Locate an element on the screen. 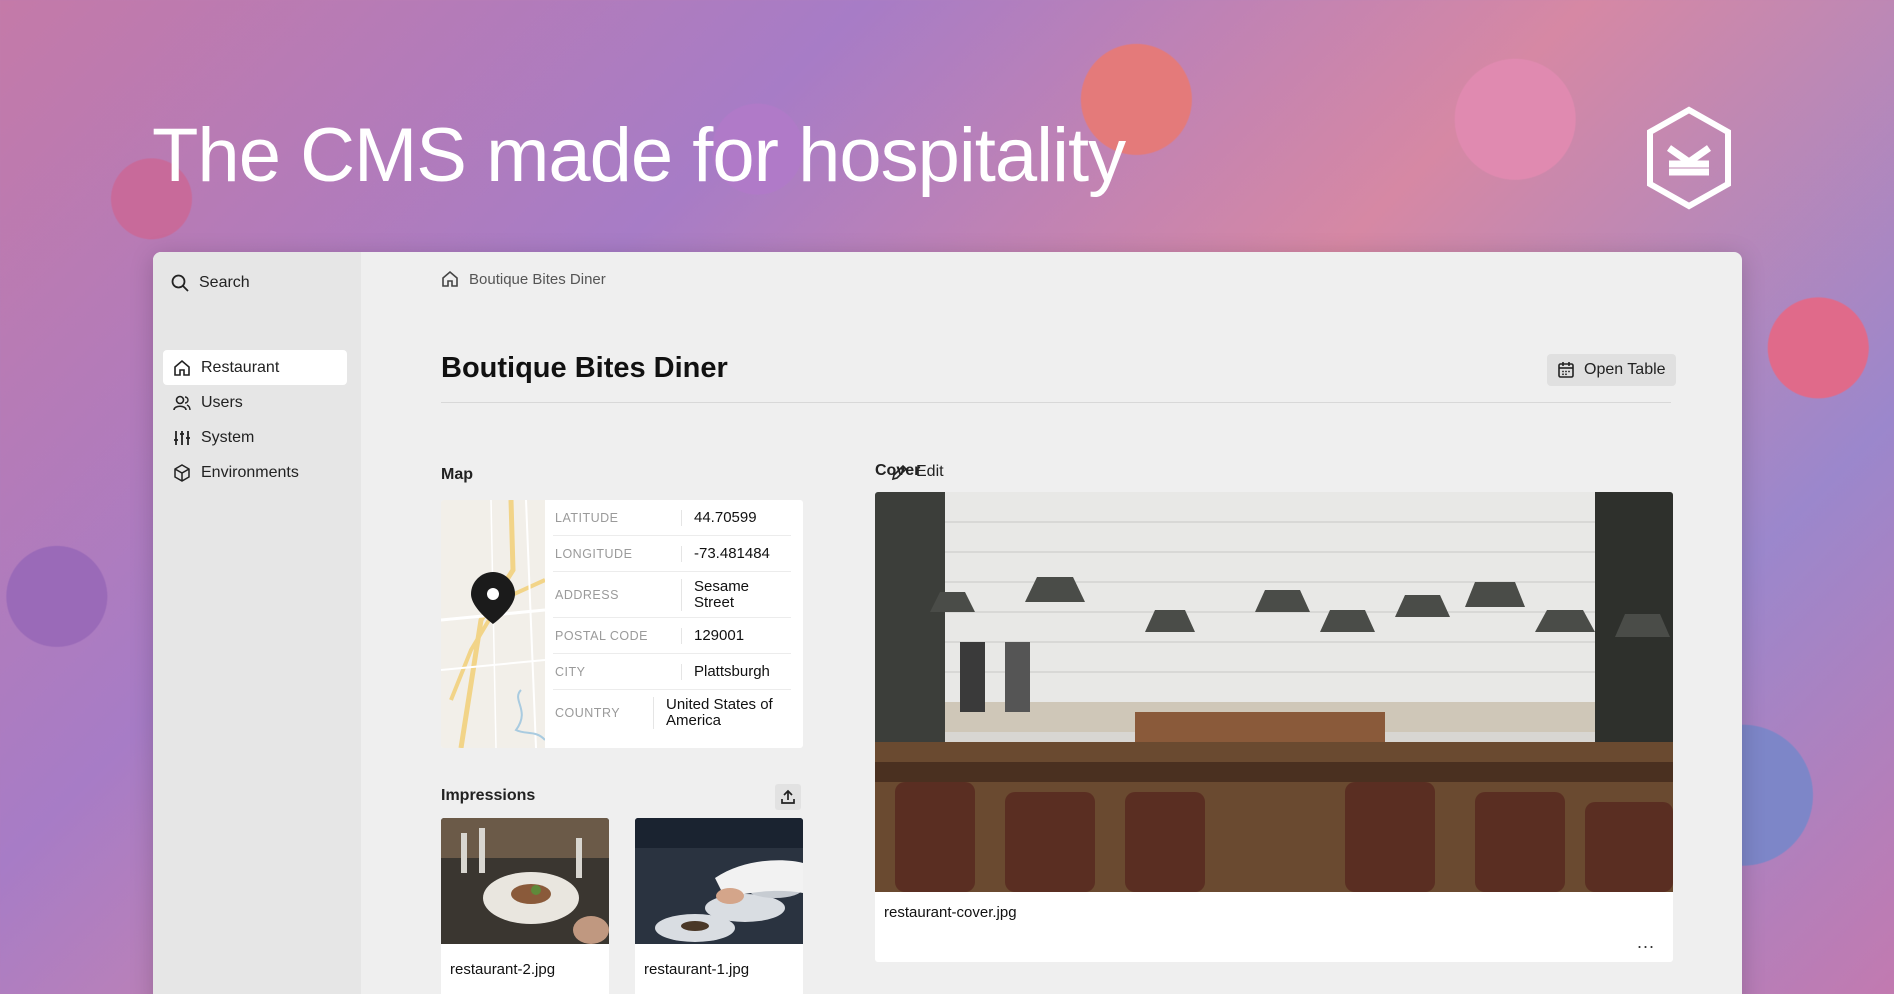 This screenshot has width=1894, height=994. sidebar-item-environments: Environments is located at coordinates (255, 472).